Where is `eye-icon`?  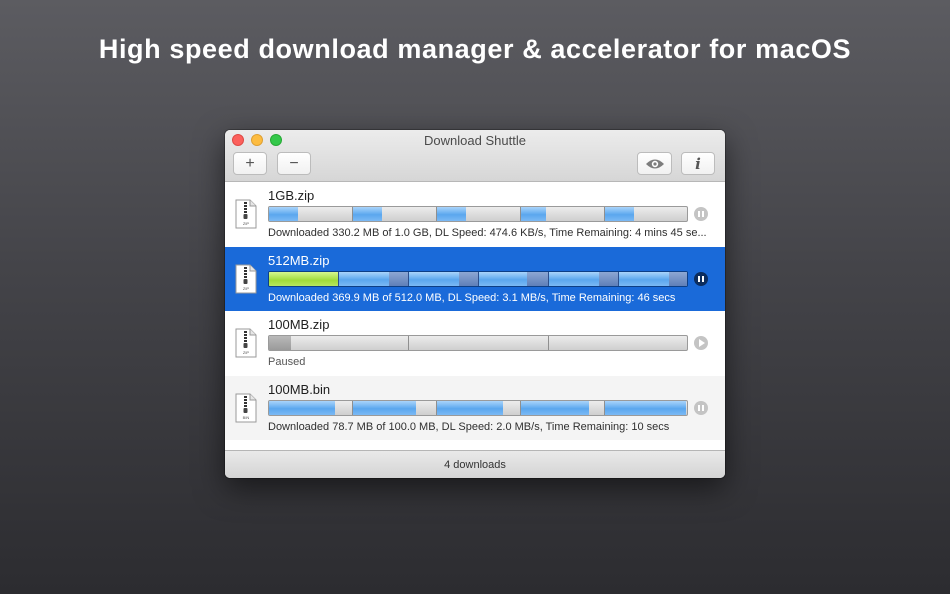 eye-icon is located at coordinates (654, 163).